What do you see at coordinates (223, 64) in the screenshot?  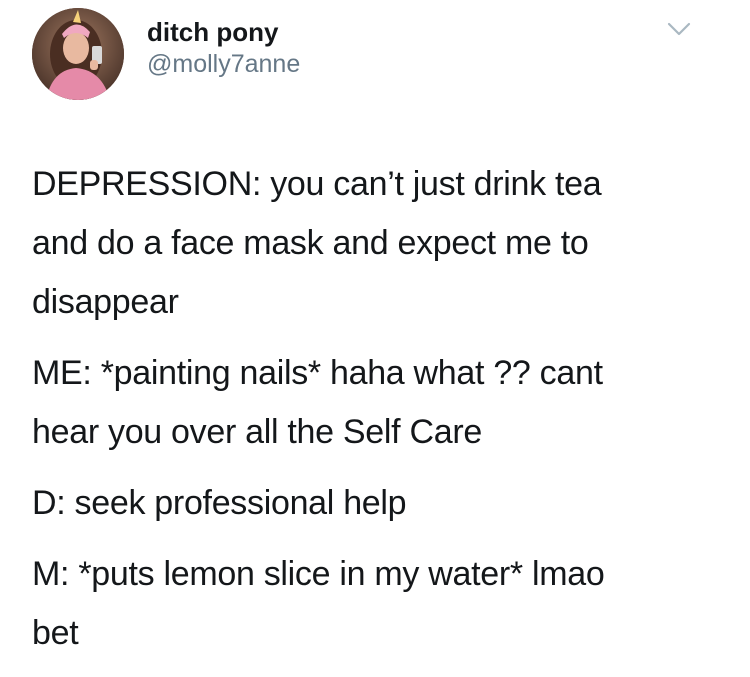 I see `author-handle: @molly7anne` at bounding box center [223, 64].